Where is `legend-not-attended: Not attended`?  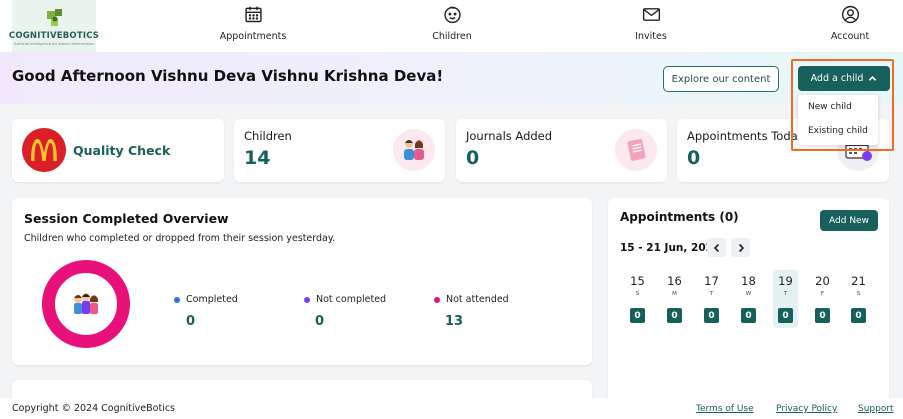 legend-not-attended: Not attended is located at coordinates (471, 299).